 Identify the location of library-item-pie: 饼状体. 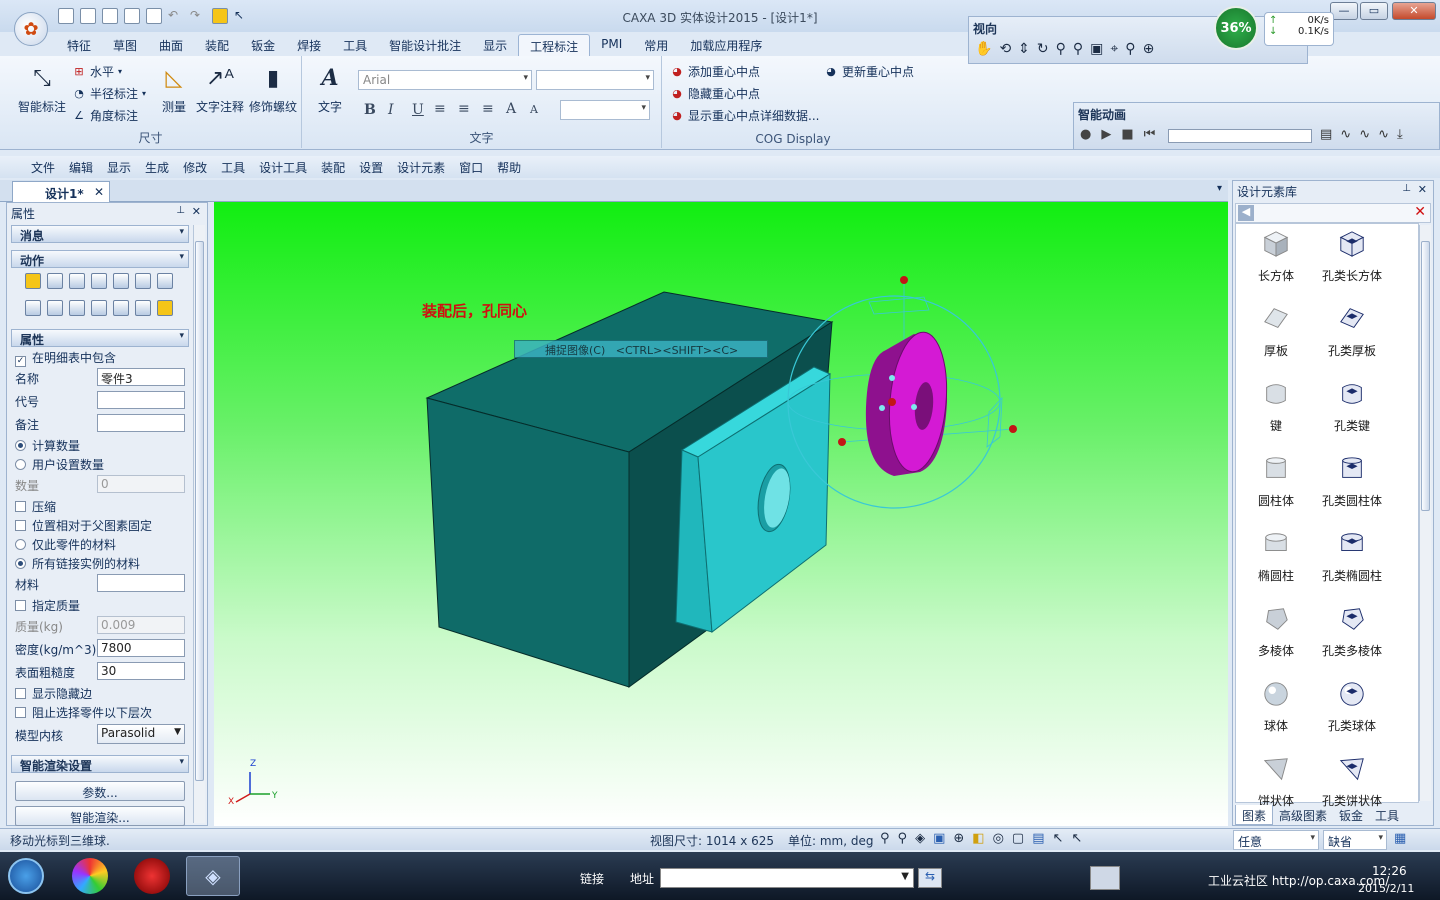
(1276, 782).